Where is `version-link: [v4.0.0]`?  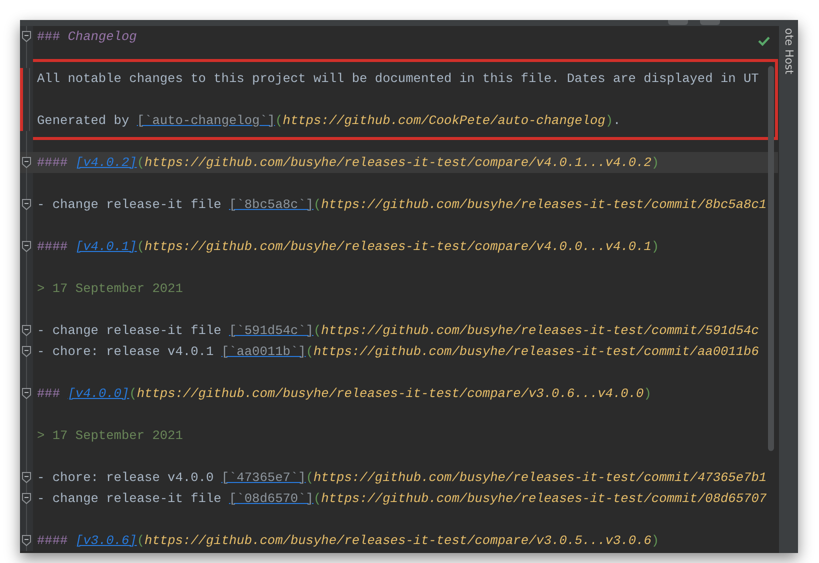 version-link: [v4.0.0] is located at coordinates (99, 393).